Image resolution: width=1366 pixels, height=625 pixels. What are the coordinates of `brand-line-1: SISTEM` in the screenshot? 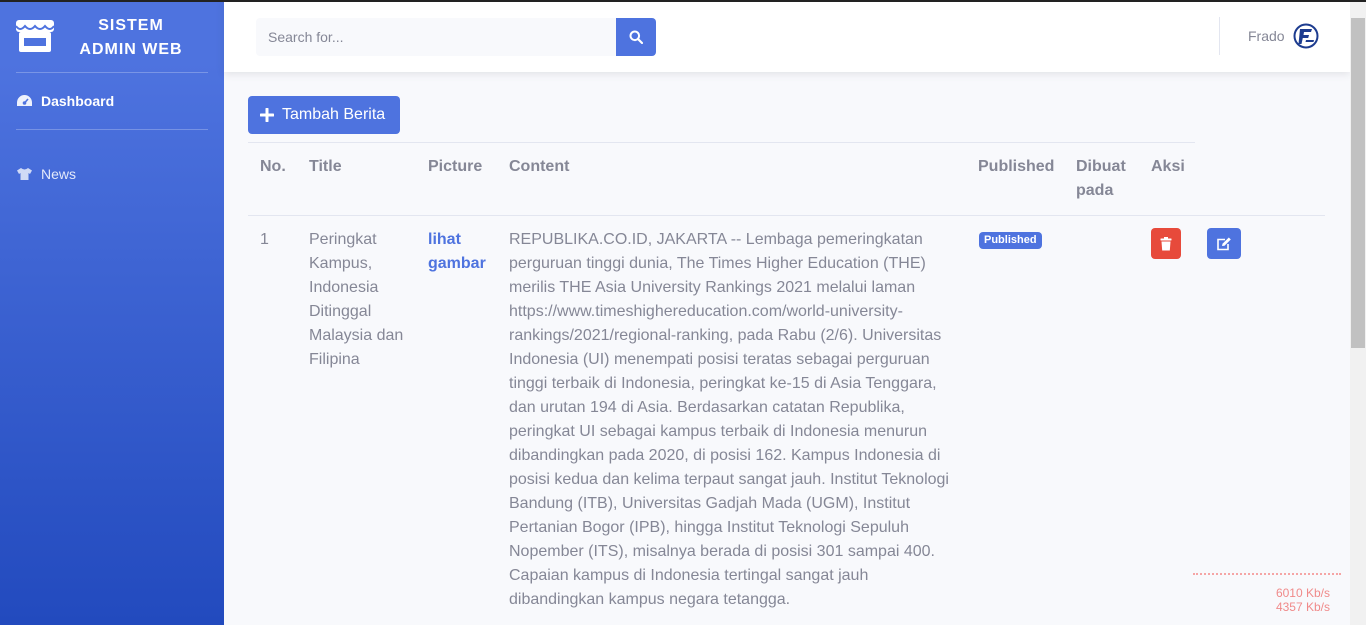 It's located at (131, 25).